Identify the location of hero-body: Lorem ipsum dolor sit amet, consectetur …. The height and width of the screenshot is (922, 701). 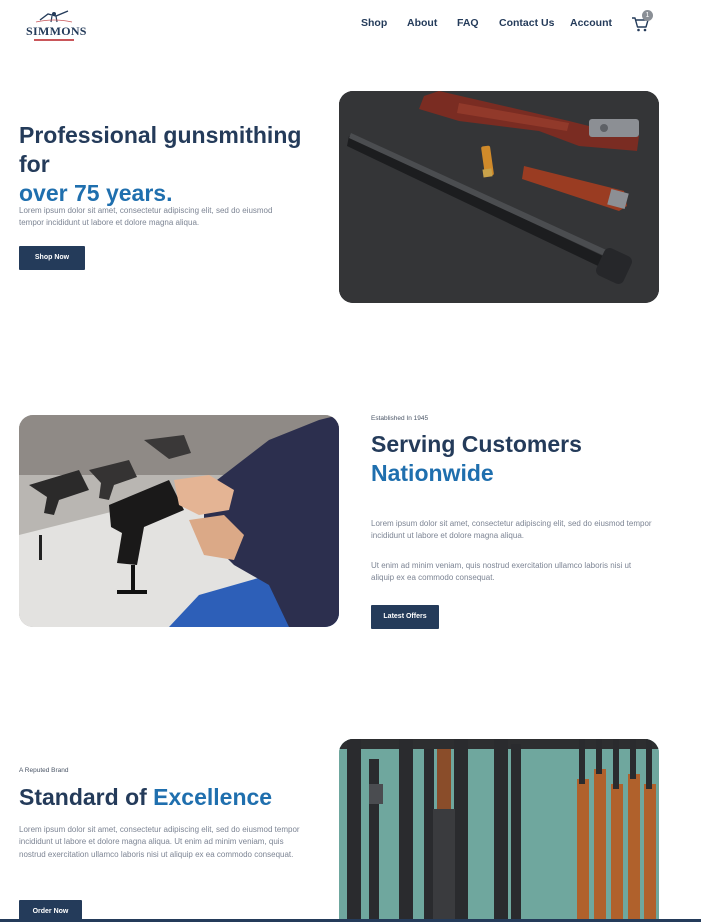
(146, 217).